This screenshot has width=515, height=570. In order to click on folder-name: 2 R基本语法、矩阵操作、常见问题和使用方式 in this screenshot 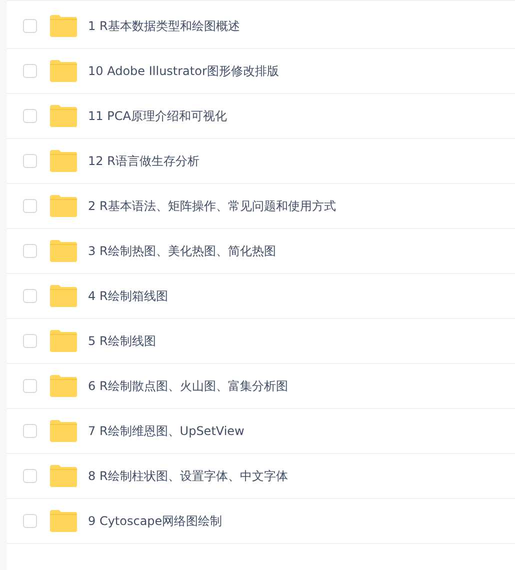, I will do `click(212, 206)`.